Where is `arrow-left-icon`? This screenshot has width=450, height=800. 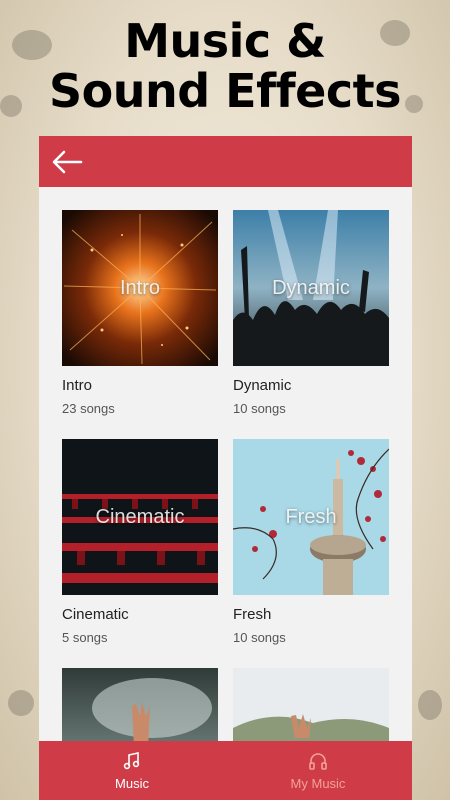 arrow-left-icon is located at coordinates (67, 162).